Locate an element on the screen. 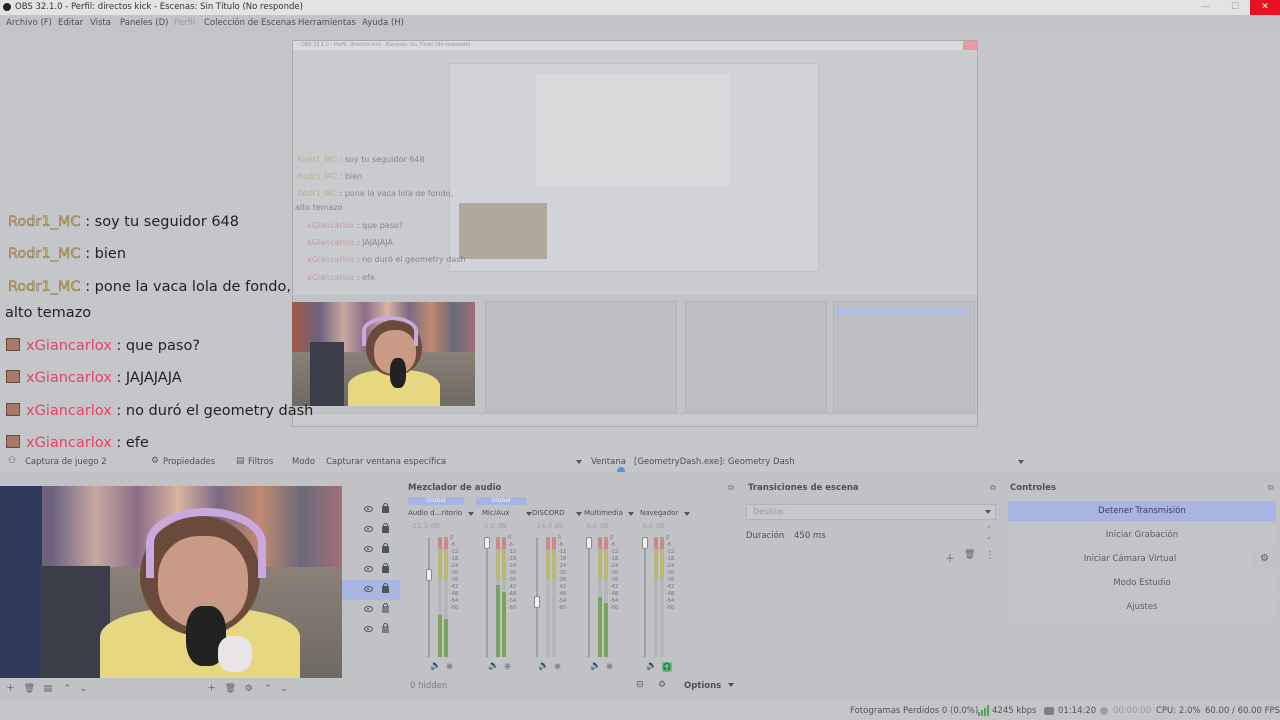 The image size is (1280, 720). start-virtual-camera-button: Iniciar Cámara Virtual is located at coordinates (1130, 559).